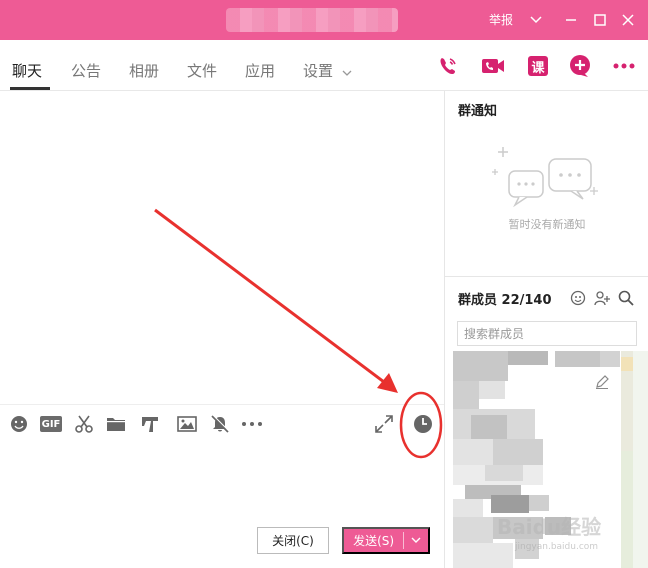 This screenshot has width=648, height=568. Describe the element at coordinates (384, 424) in the screenshot. I see `expand-icon` at that location.